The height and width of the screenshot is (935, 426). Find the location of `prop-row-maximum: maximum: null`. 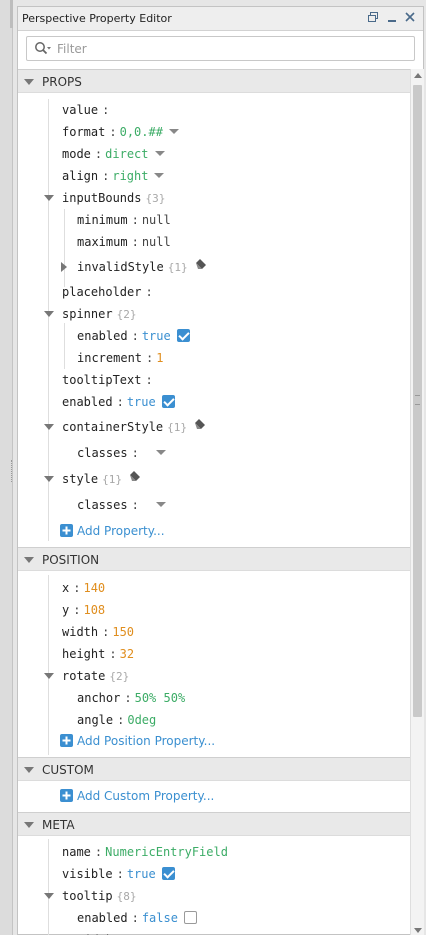

prop-row-maximum: maximum: null is located at coordinates (124, 242).